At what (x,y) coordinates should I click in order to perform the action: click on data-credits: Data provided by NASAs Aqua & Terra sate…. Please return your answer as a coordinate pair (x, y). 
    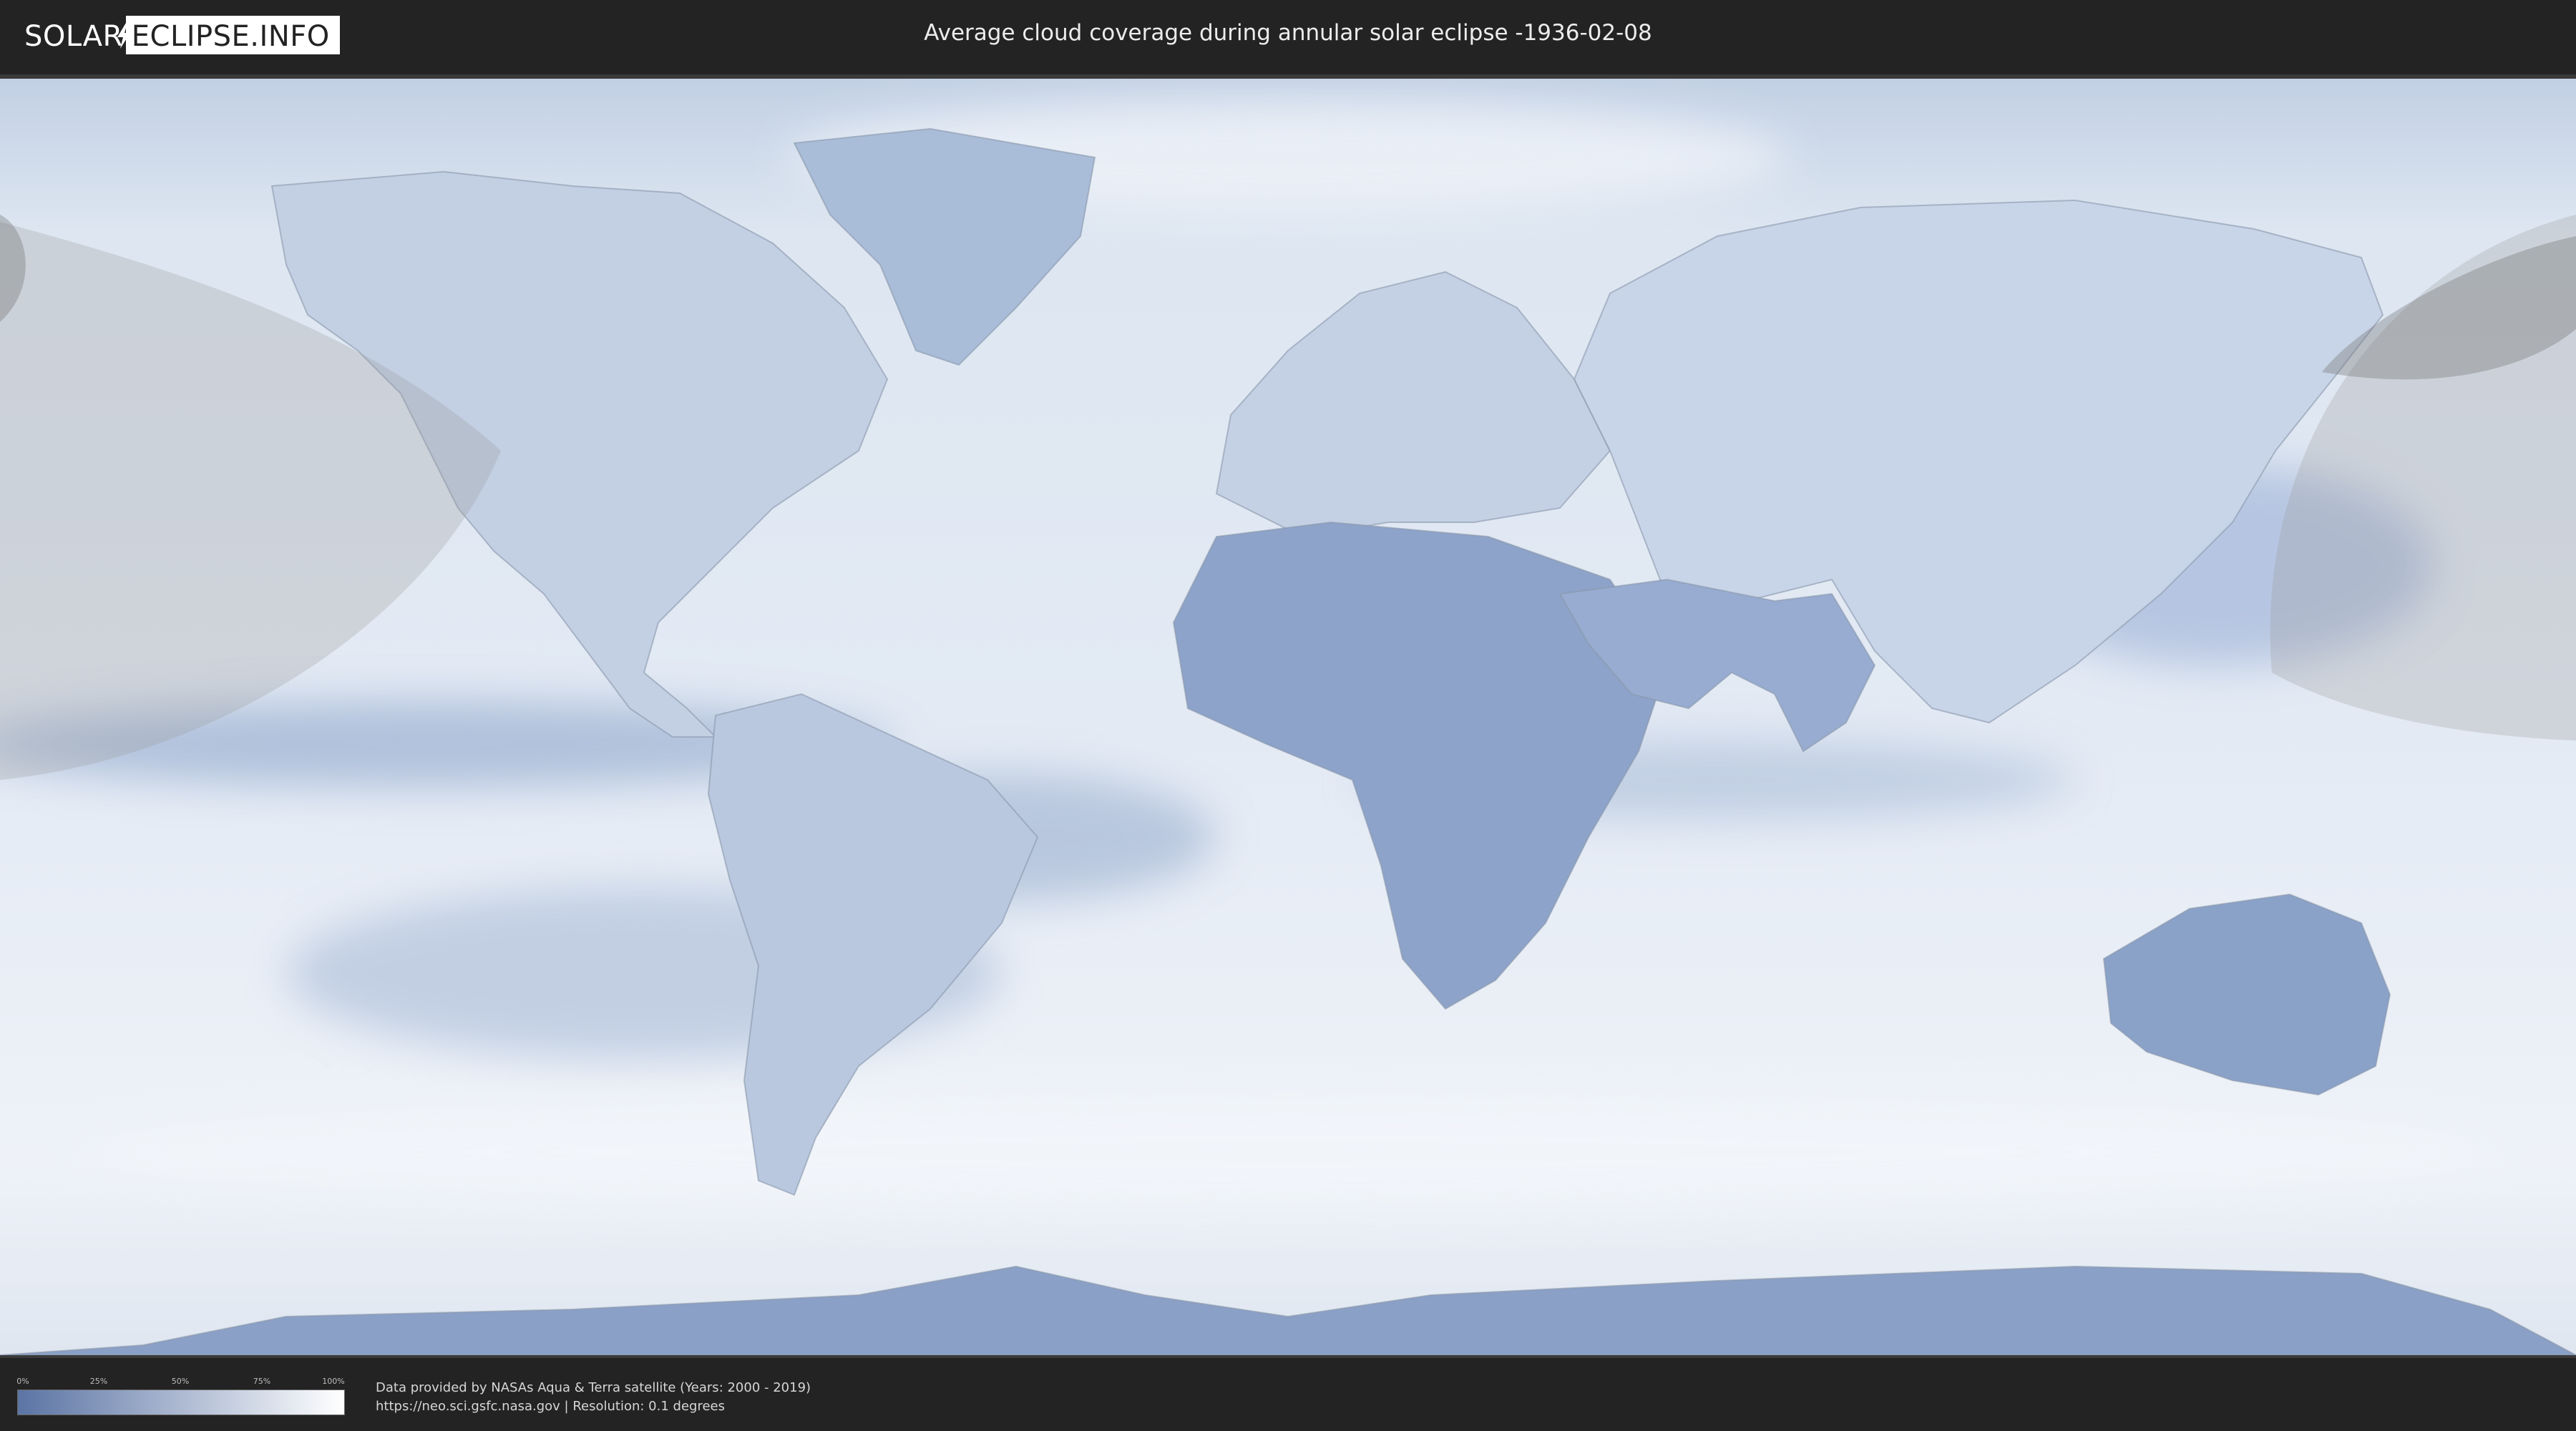
    Looking at the image, I should click on (593, 1397).